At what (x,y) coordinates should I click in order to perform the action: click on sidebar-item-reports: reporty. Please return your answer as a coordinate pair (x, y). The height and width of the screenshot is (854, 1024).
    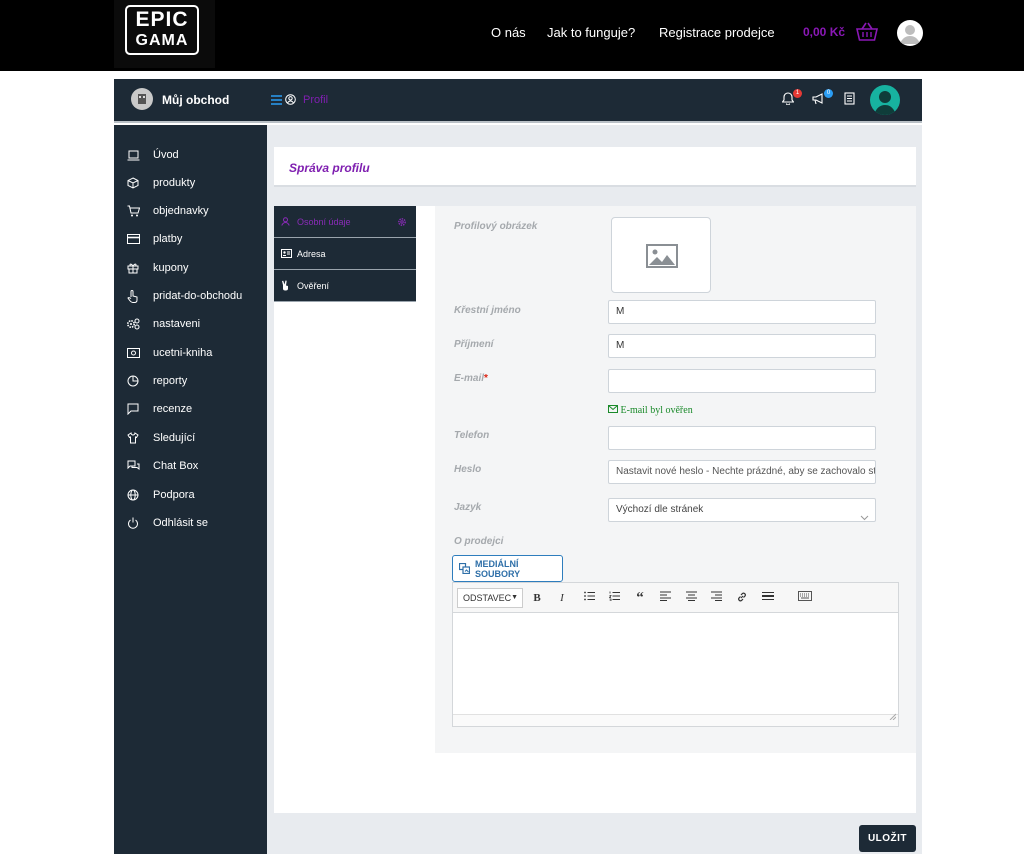
    Looking at the image, I should click on (156, 381).